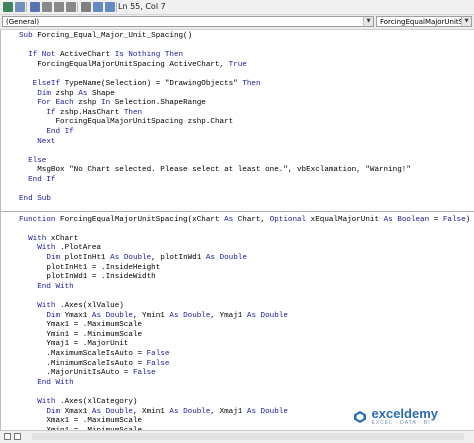 The width and height of the screenshot is (474, 443). Describe the element at coordinates (8, 7) in the screenshot. I see `excel-icon` at that location.